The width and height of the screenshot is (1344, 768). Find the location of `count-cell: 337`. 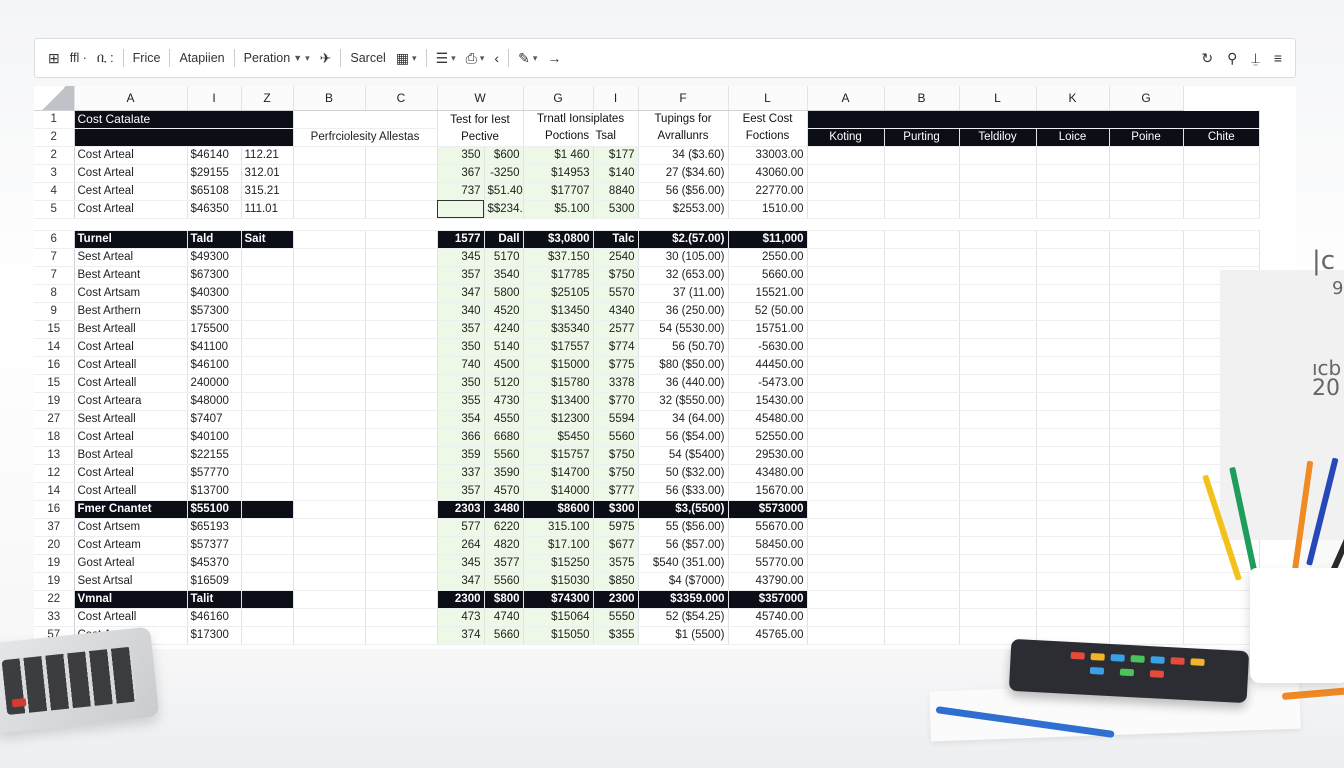

count-cell: 337 is located at coordinates (461, 473).